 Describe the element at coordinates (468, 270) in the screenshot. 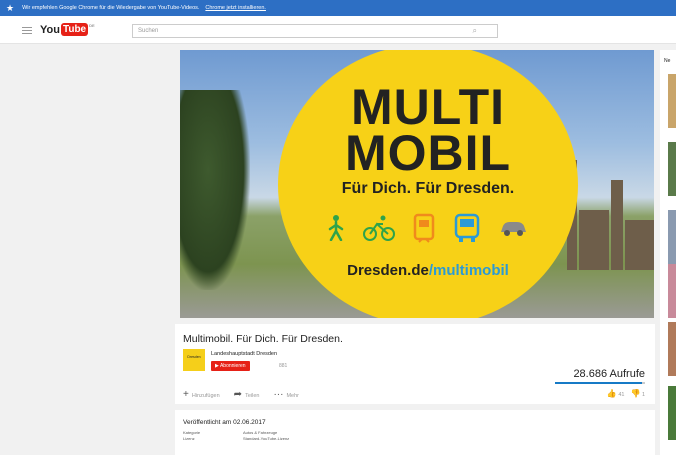

I see `url-highlight: /multimobil` at that location.